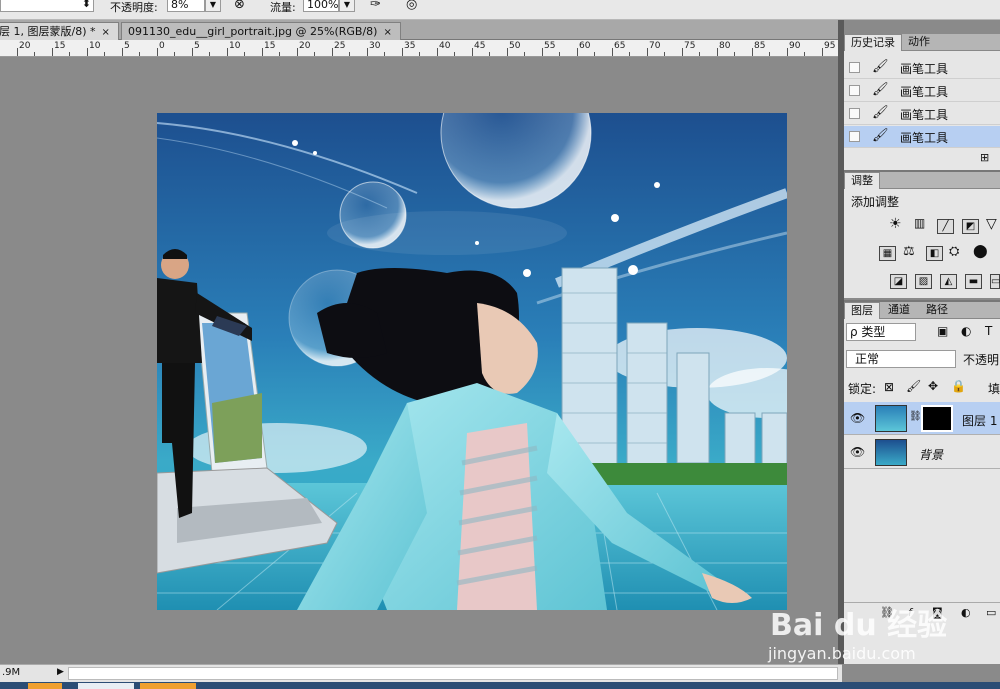  Describe the element at coordinates (973, 281) in the screenshot. I see `gradient-map-icon: ▬` at that location.